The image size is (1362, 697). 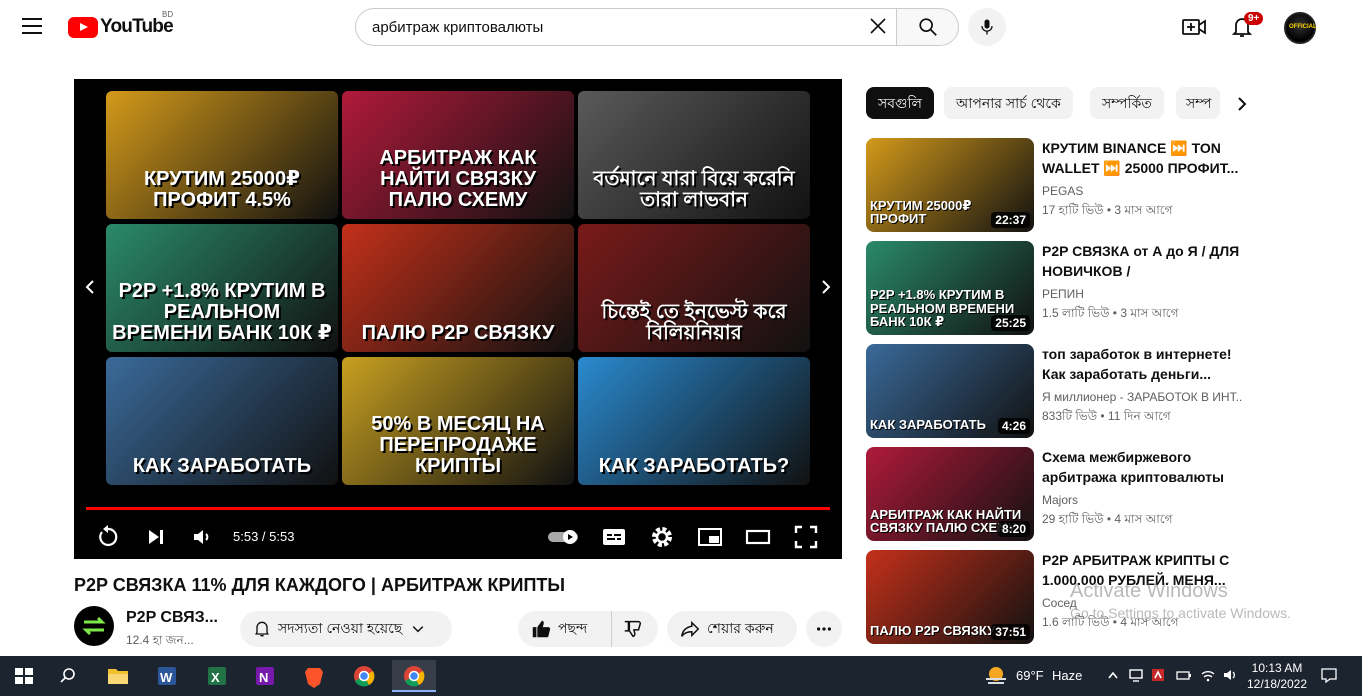 I want to click on search-box, so click(x=625, y=27).